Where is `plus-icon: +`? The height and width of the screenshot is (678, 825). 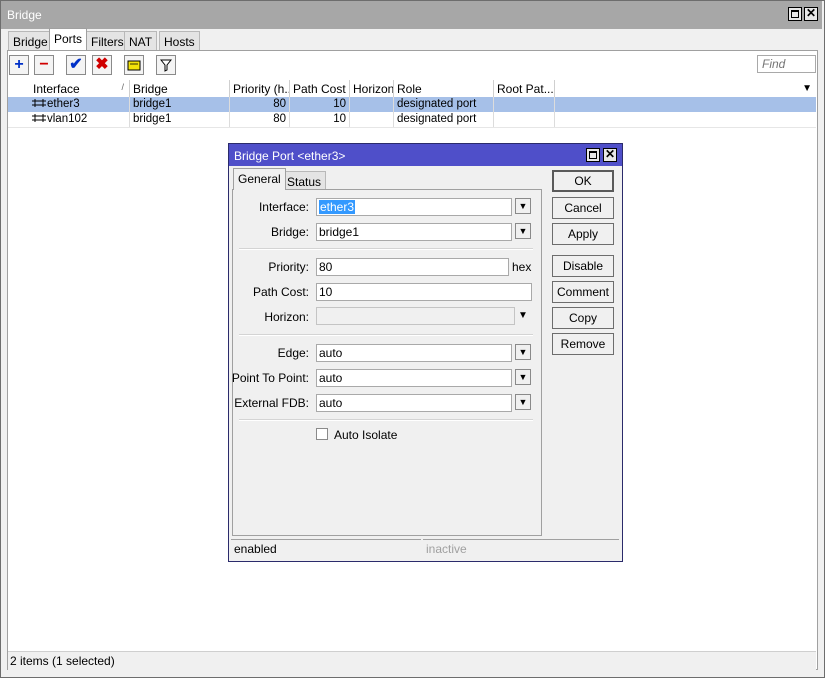
plus-icon: + is located at coordinates (19, 64).